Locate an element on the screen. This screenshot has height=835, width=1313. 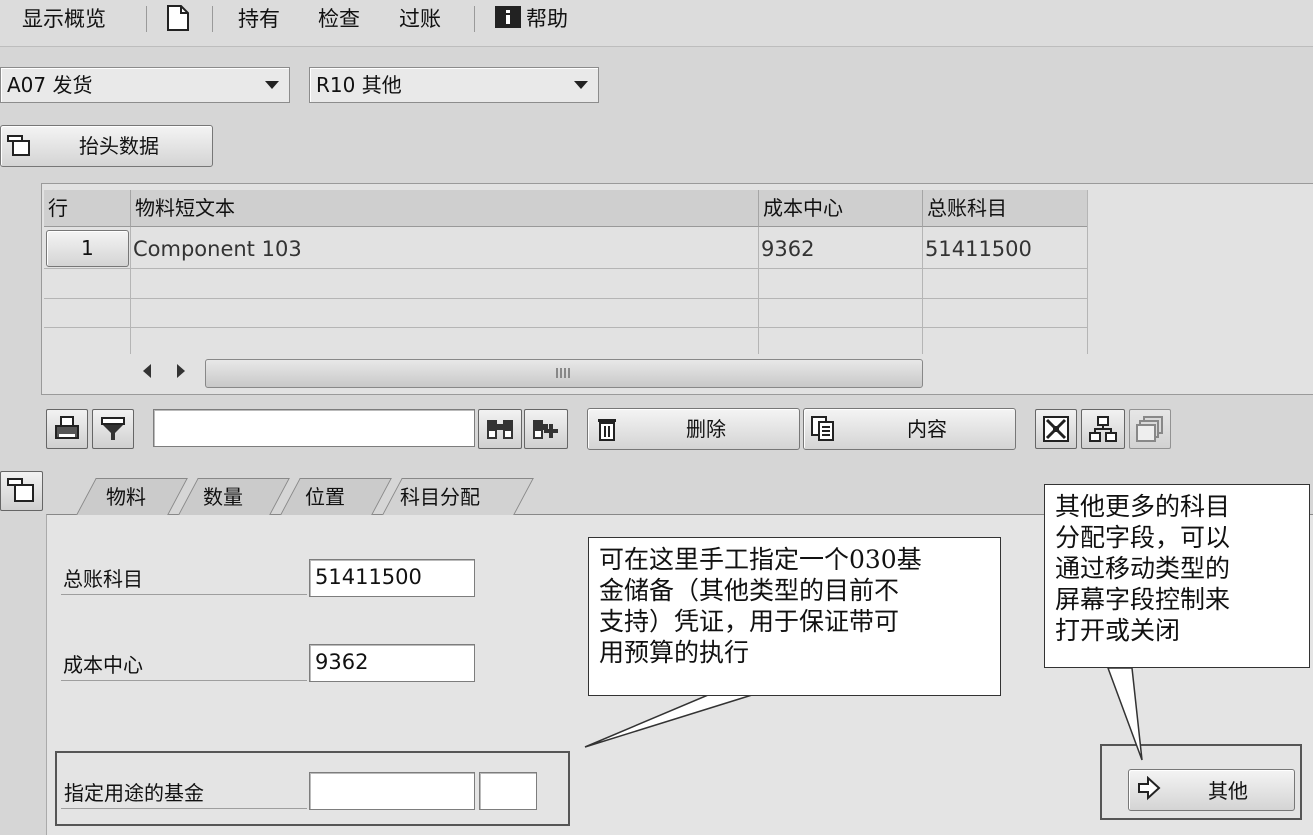
cost-center-label: 成本中心 is located at coordinates (103, 665).